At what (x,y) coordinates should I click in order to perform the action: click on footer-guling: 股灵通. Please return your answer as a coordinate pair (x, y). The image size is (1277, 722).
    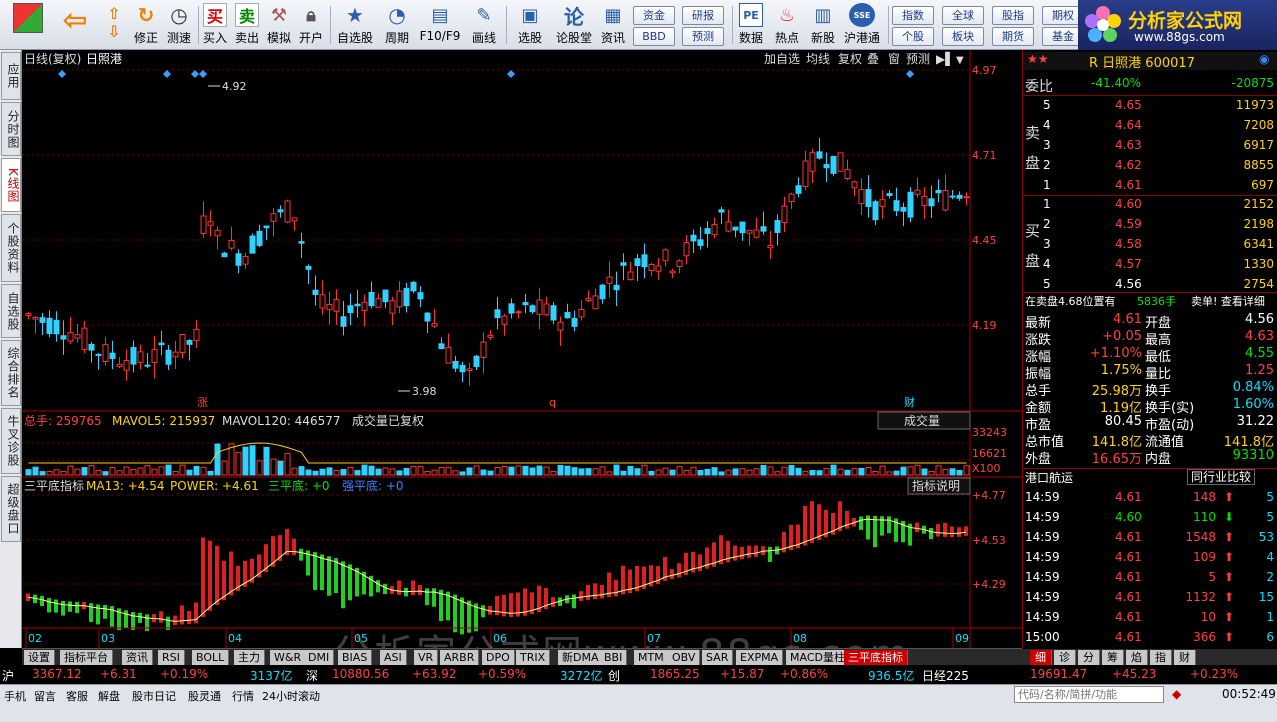
    Looking at the image, I should click on (204, 696).